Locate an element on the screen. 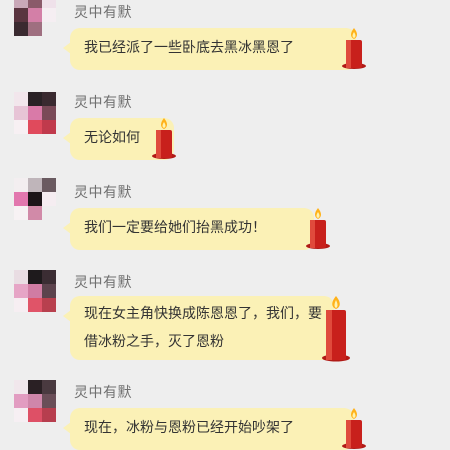 The width and height of the screenshot is (450, 450). message-bubble: 我已经派了一些卧底去黑冰黑恩了 is located at coordinates (209, 49).